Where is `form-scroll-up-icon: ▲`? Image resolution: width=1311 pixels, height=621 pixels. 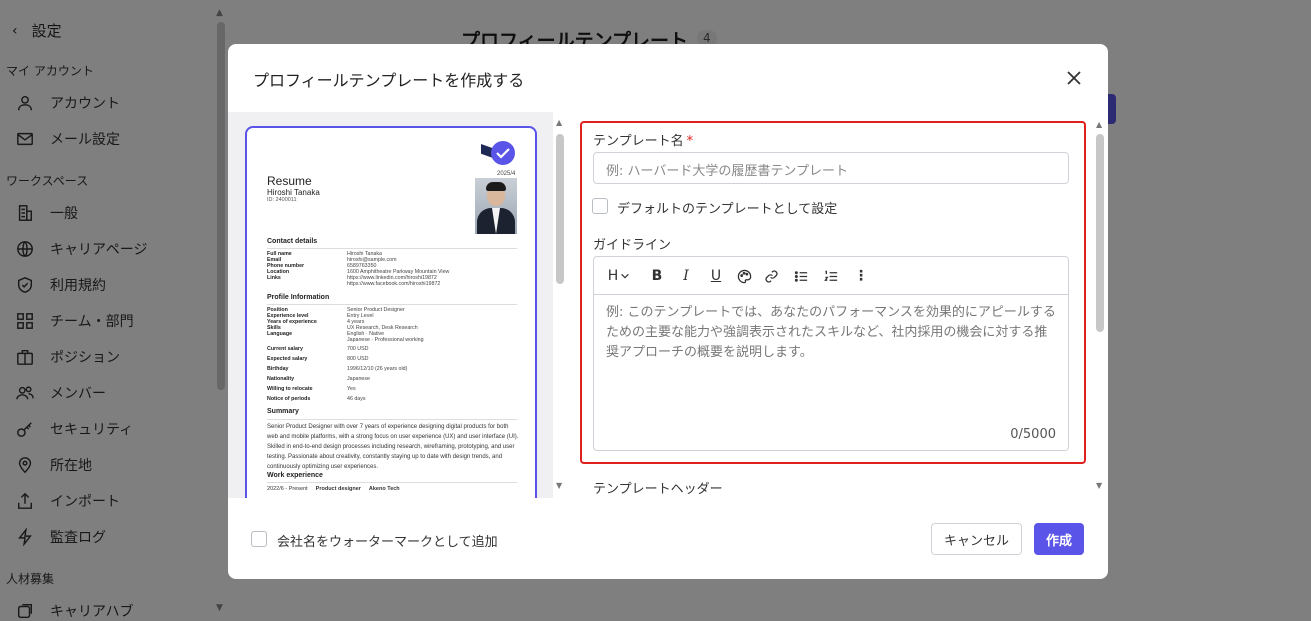 form-scroll-up-icon: ▲ is located at coordinates (1099, 124).